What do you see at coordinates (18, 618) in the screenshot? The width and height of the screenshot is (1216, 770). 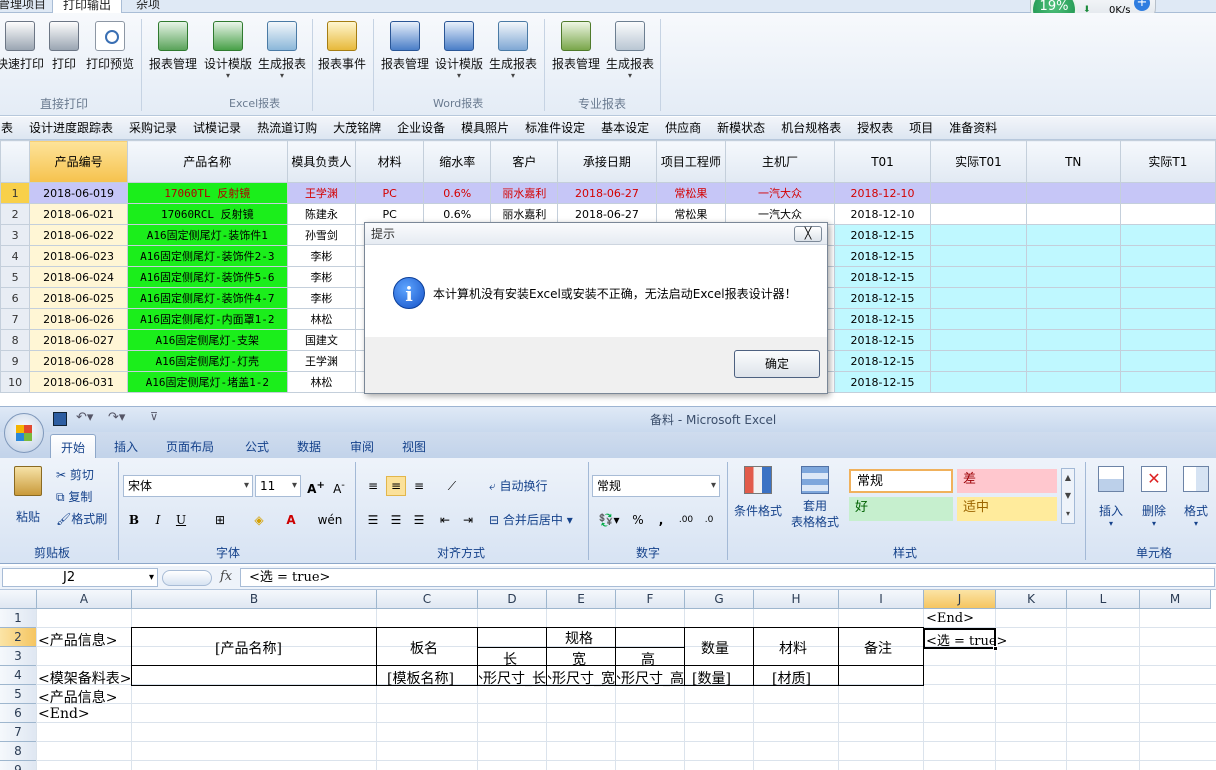 I see `row-header-1: 1` at bounding box center [18, 618].